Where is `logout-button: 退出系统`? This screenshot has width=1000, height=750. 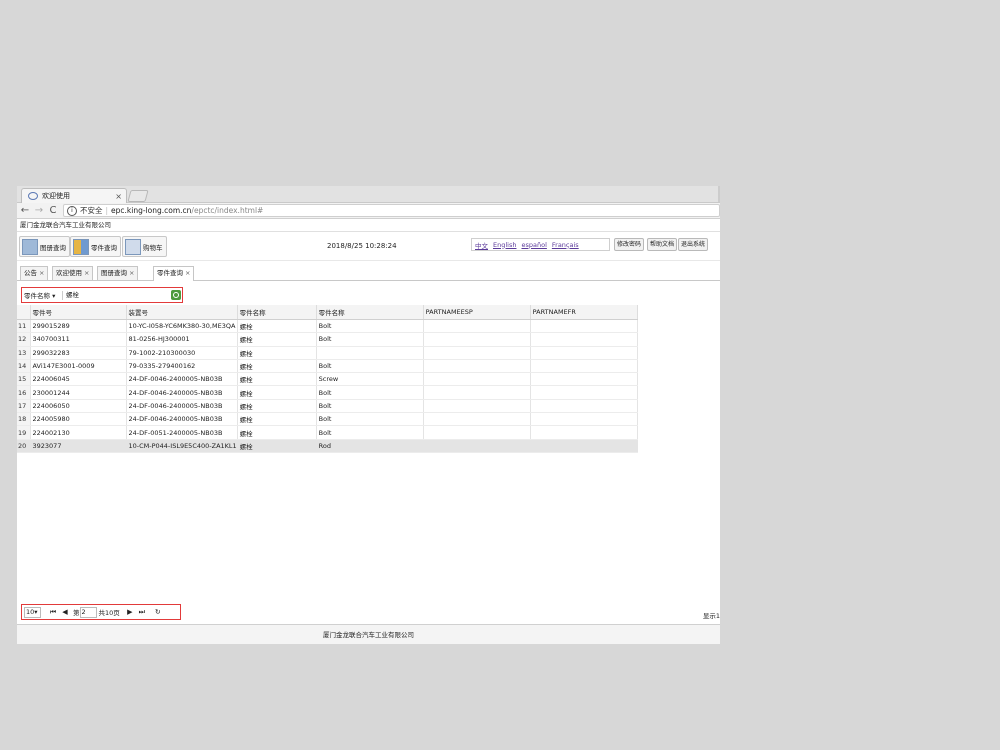
logout-button: 退出系统 is located at coordinates (693, 244).